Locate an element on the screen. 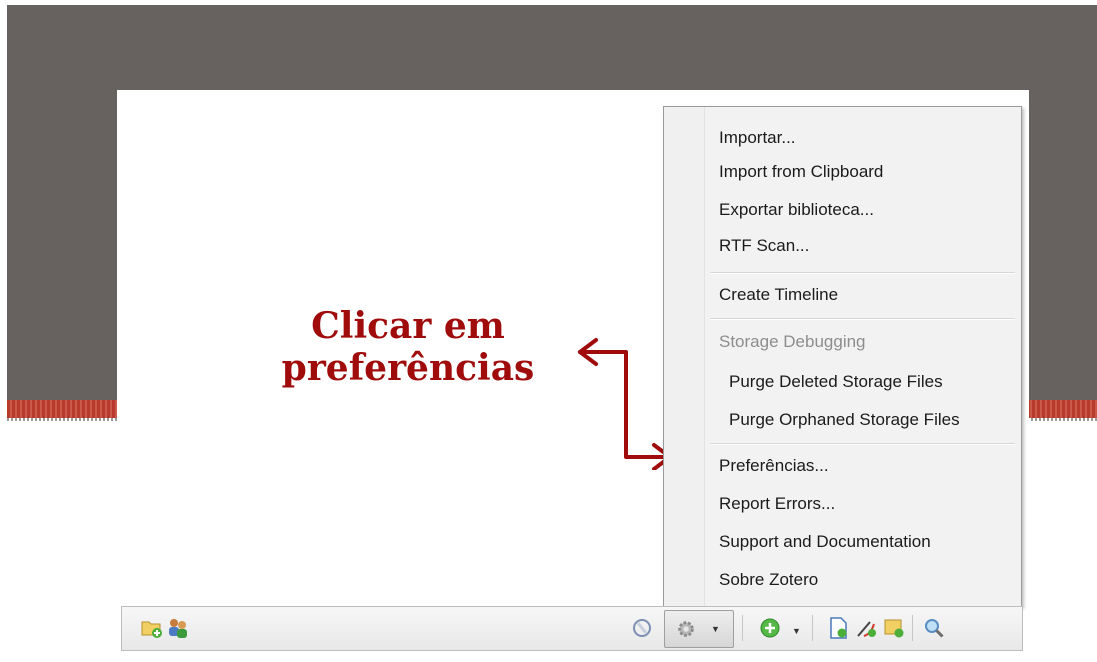 This screenshot has width=1097, height=662. new-collection-icon is located at coordinates (152, 628).